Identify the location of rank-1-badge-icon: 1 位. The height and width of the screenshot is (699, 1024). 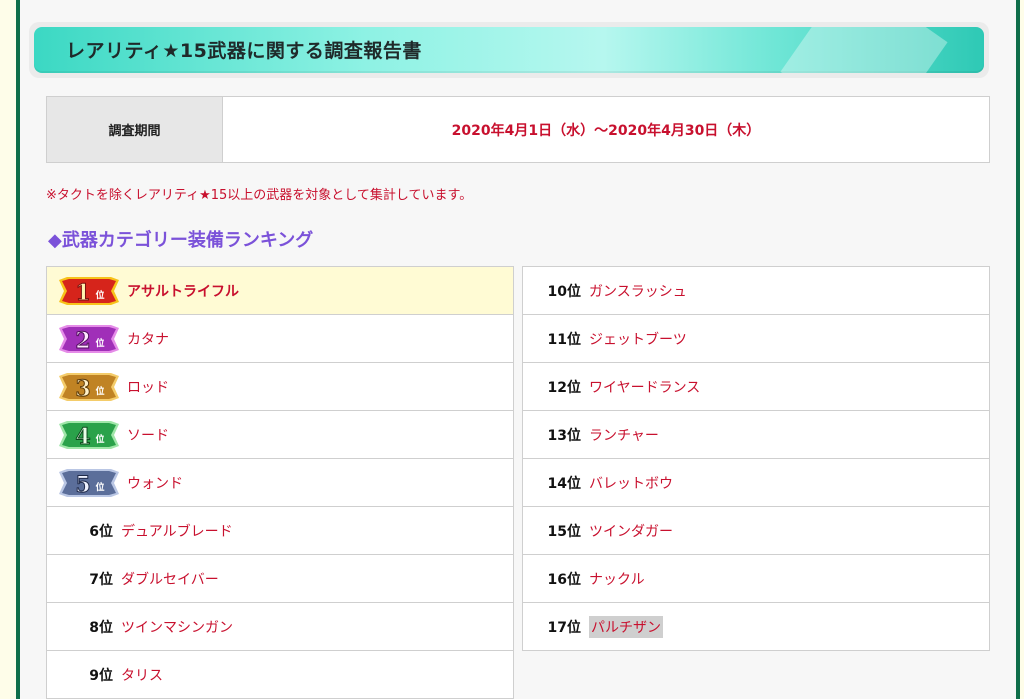
(89, 290).